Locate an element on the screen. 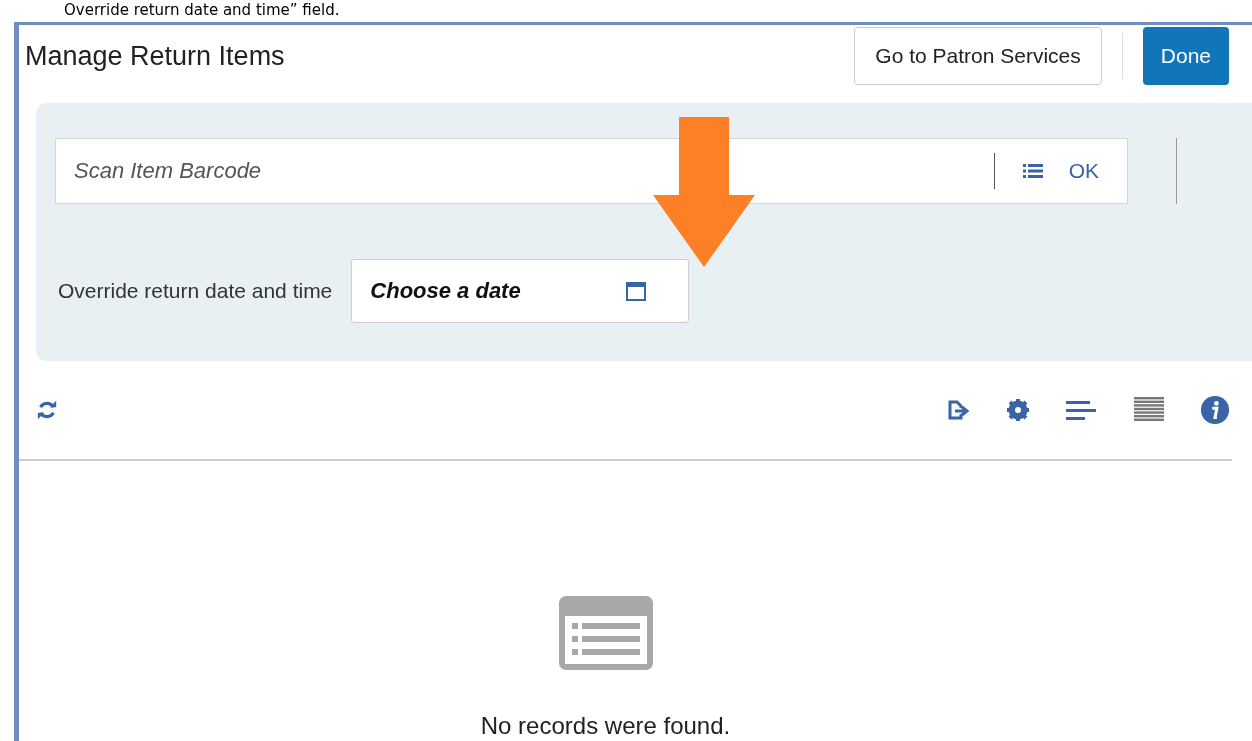 The height and width of the screenshot is (741, 1252). list-icon is located at coordinates (1032, 171).